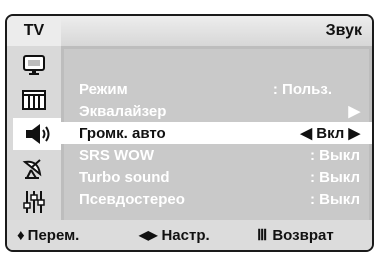  Describe the element at coordinates (132, 199) in the screenshot. I see `menu-item-label: Псевдостерео` at that location.